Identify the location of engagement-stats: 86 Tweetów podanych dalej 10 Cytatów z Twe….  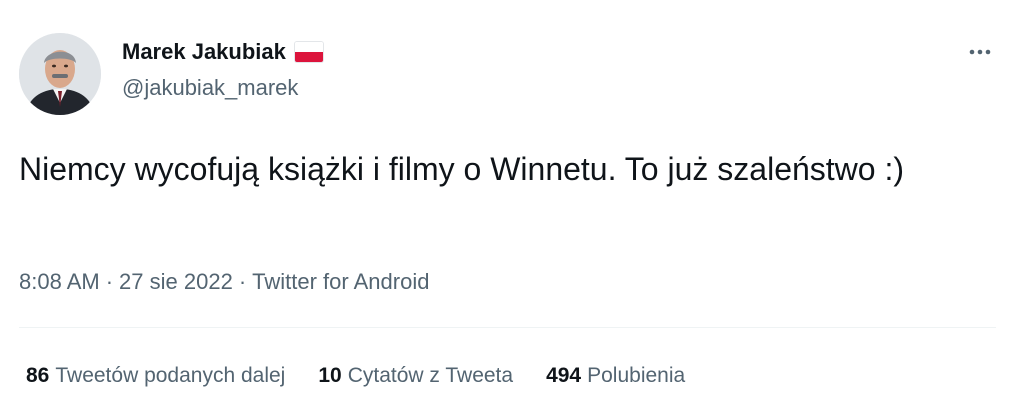
(372, 376).